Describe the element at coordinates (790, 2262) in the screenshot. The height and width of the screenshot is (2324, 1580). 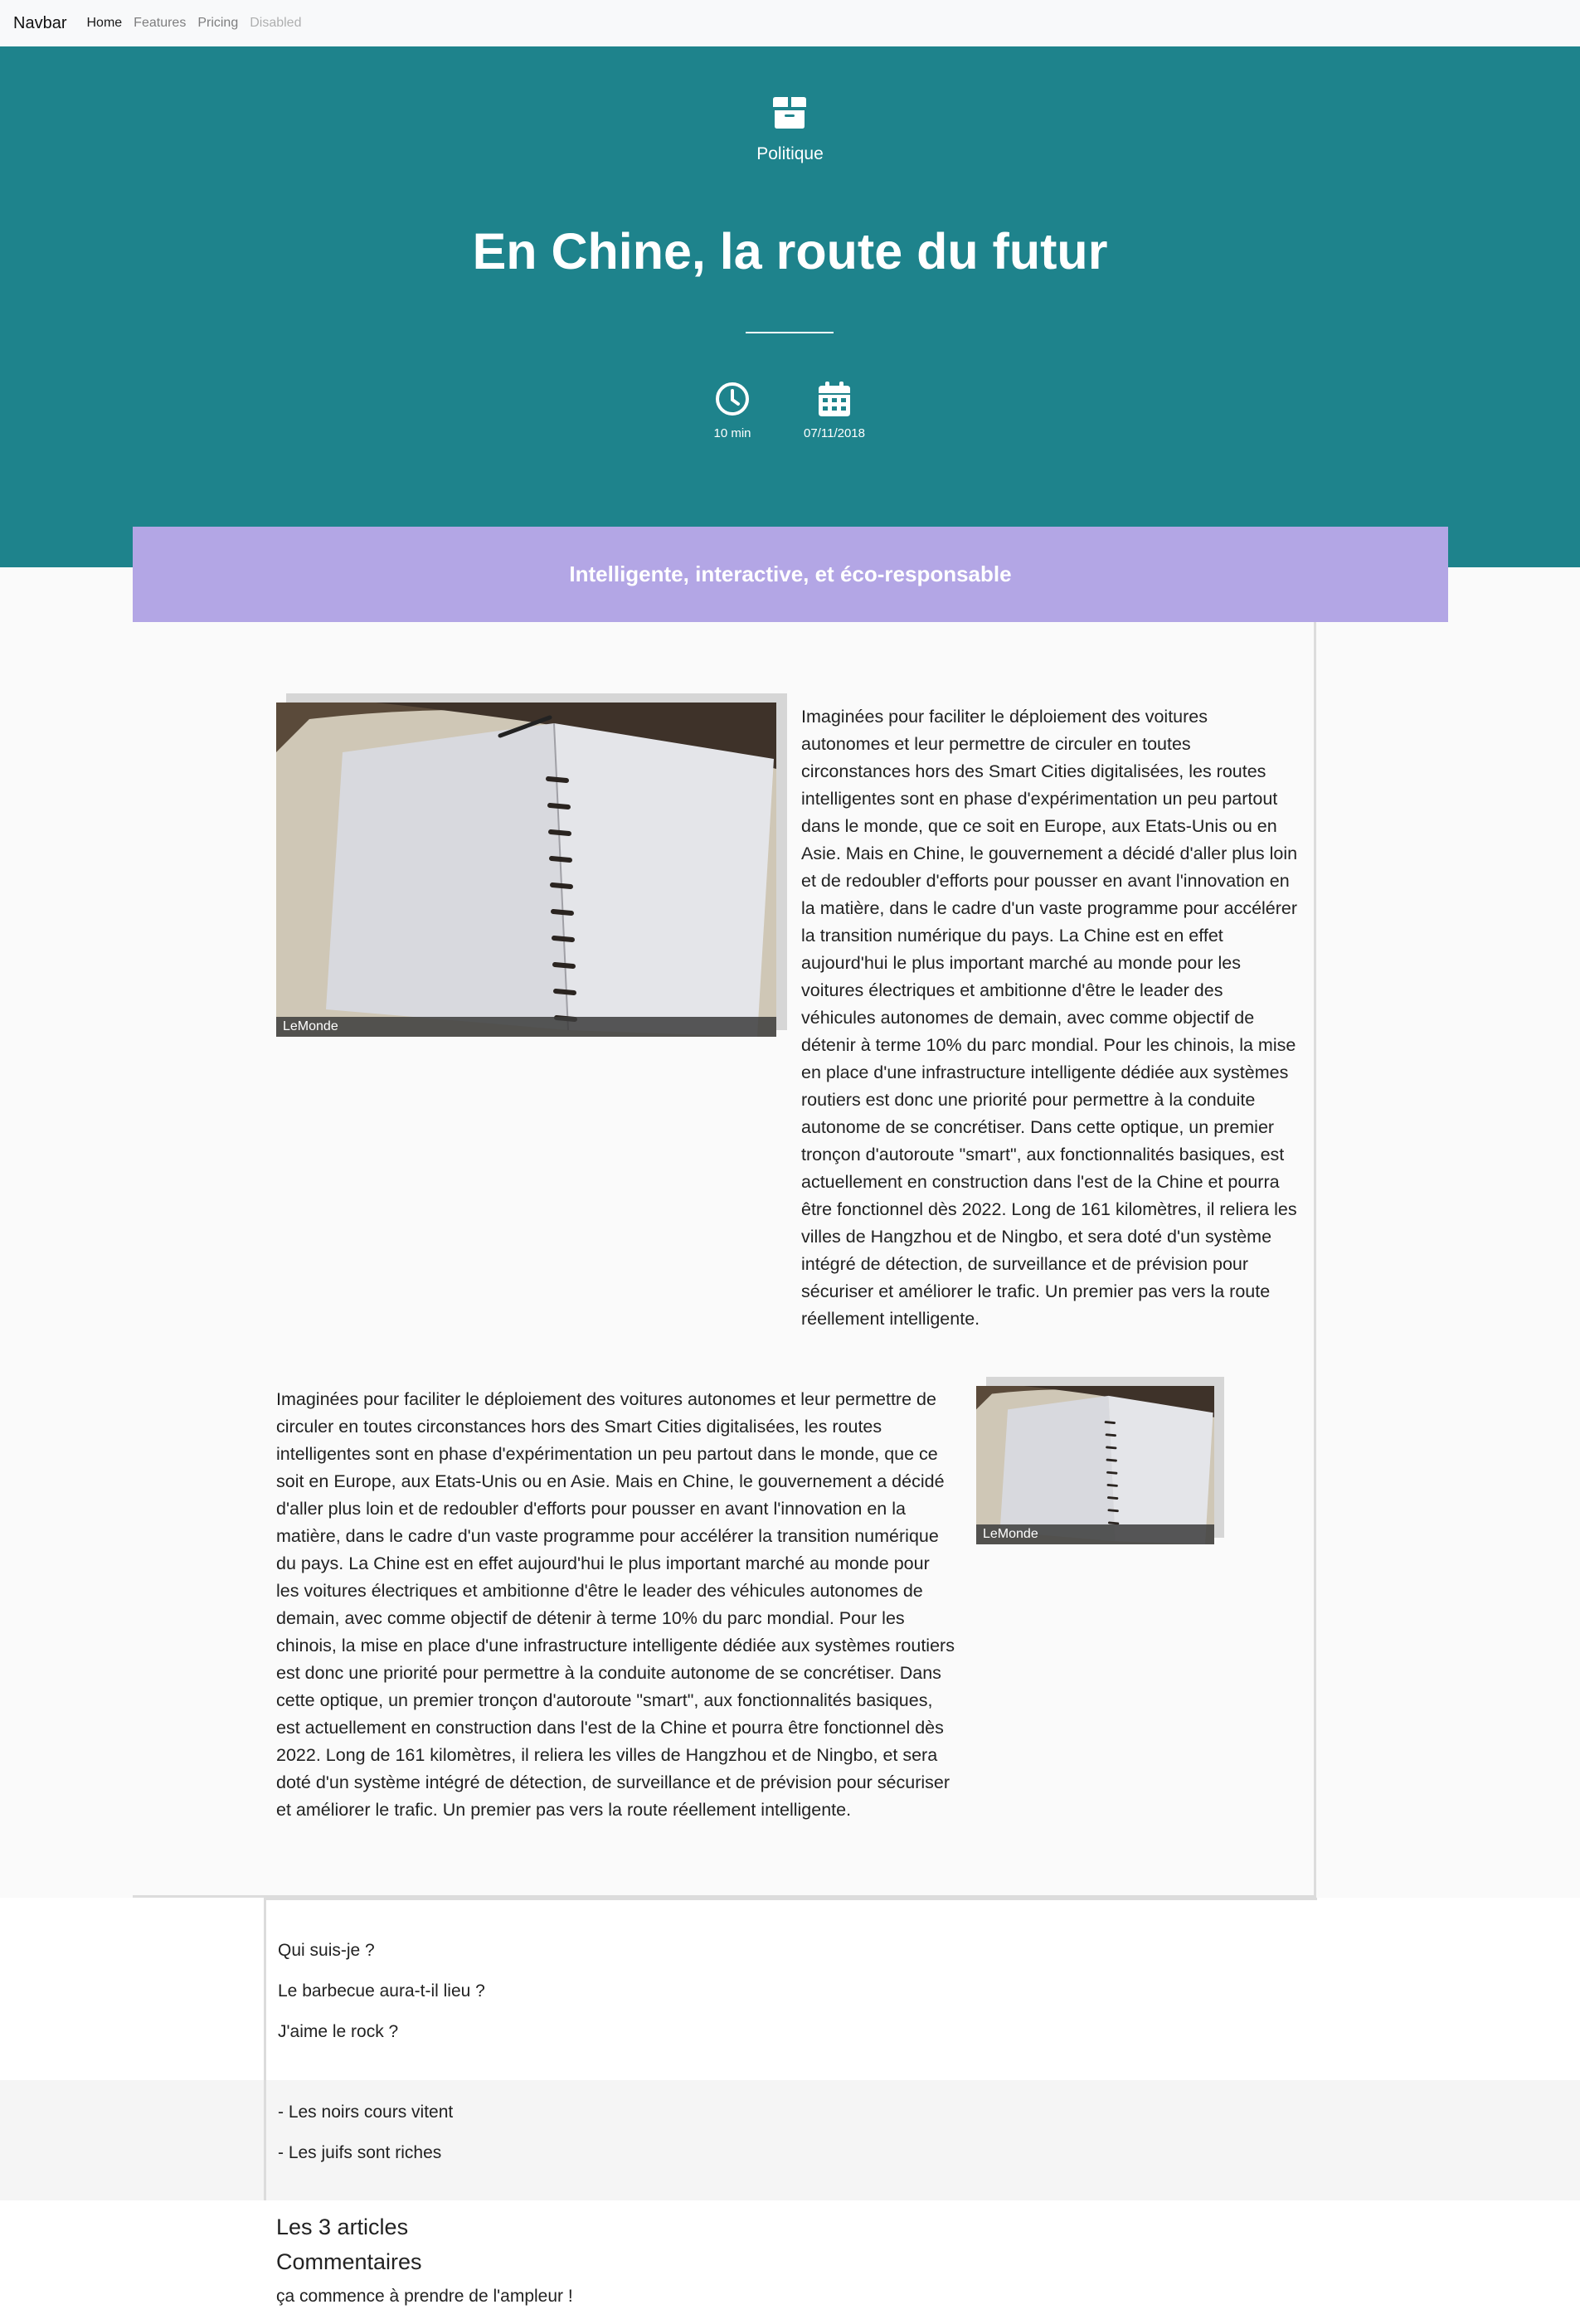
I see `footer-section` at that location.